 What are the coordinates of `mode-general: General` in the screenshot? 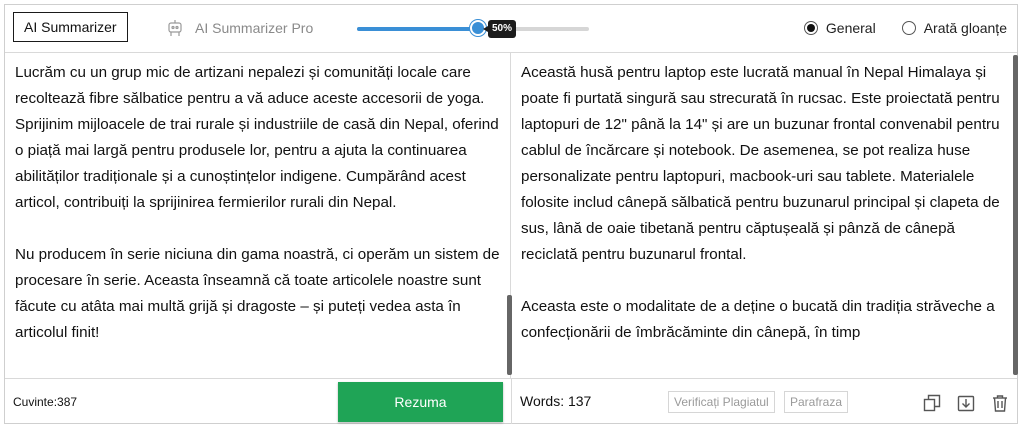 It's located at (839, 28).